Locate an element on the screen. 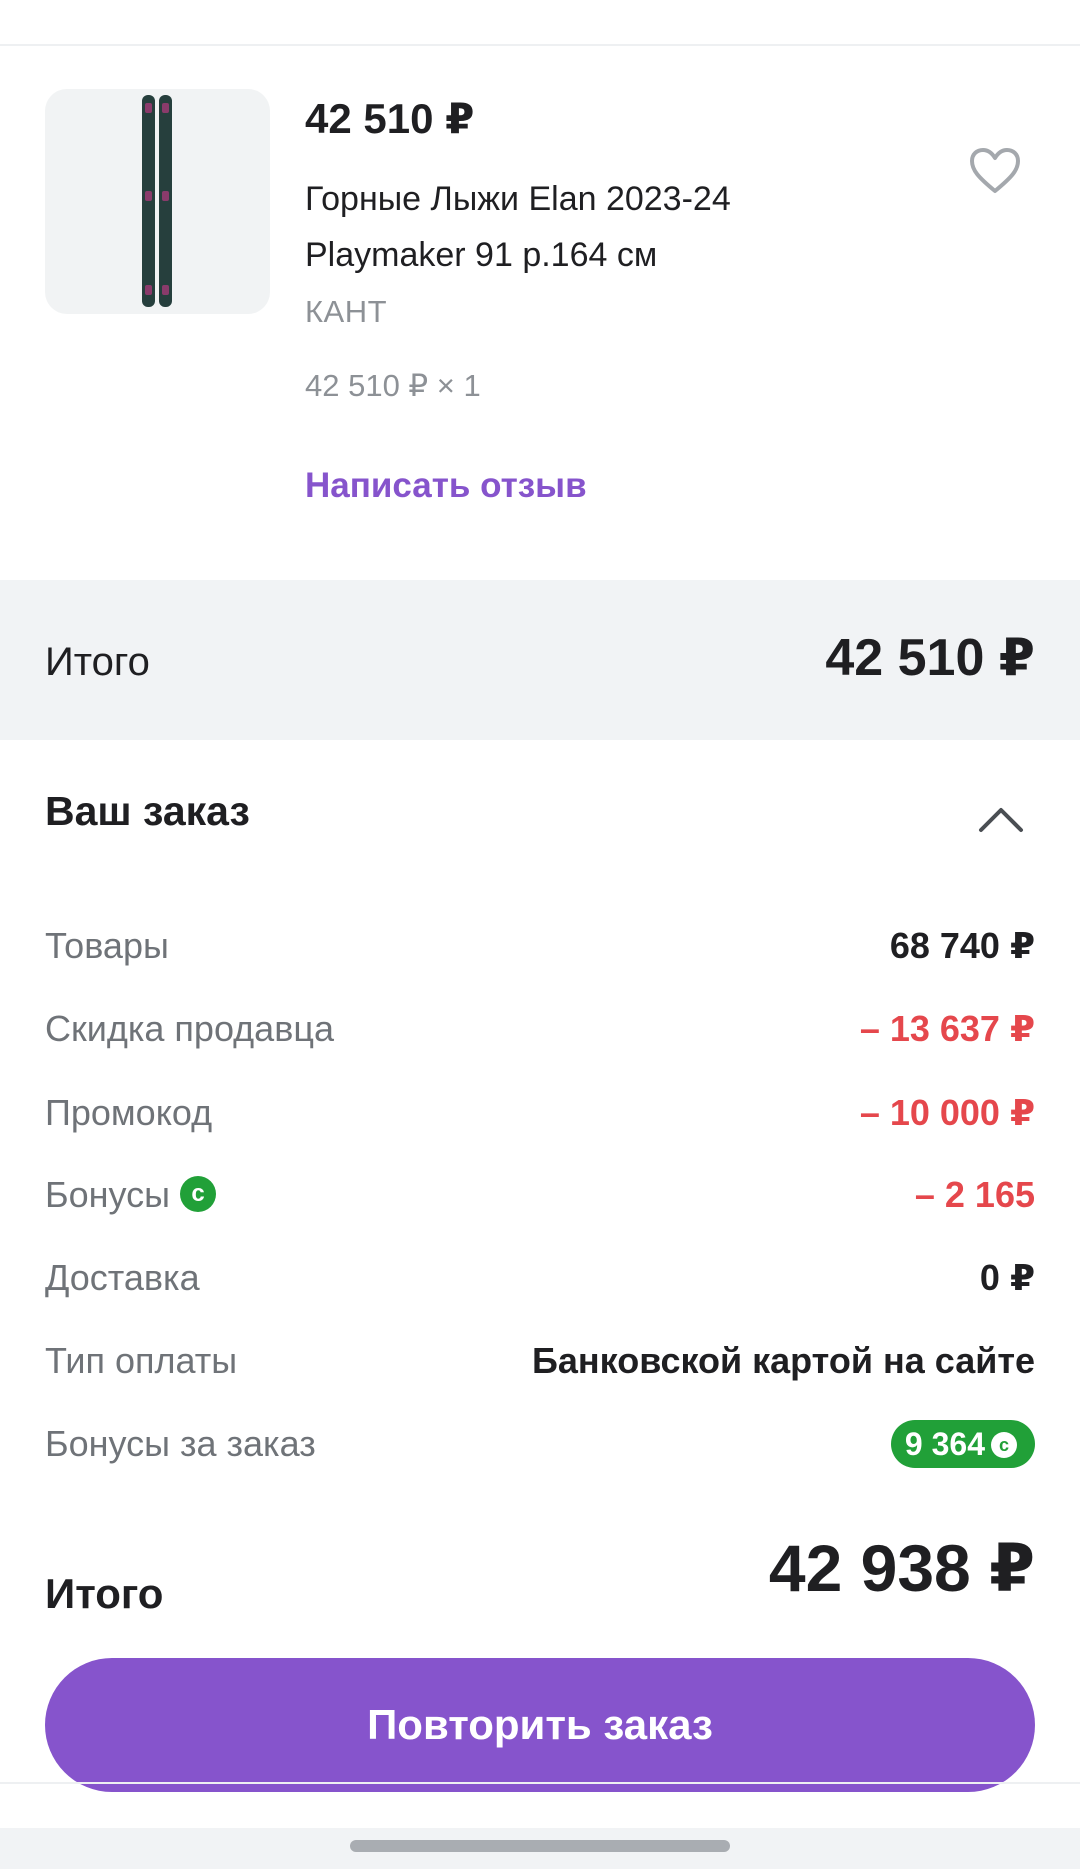  item-total-band: Итого 42 510 ₽ is located at coordinates (540, 660).